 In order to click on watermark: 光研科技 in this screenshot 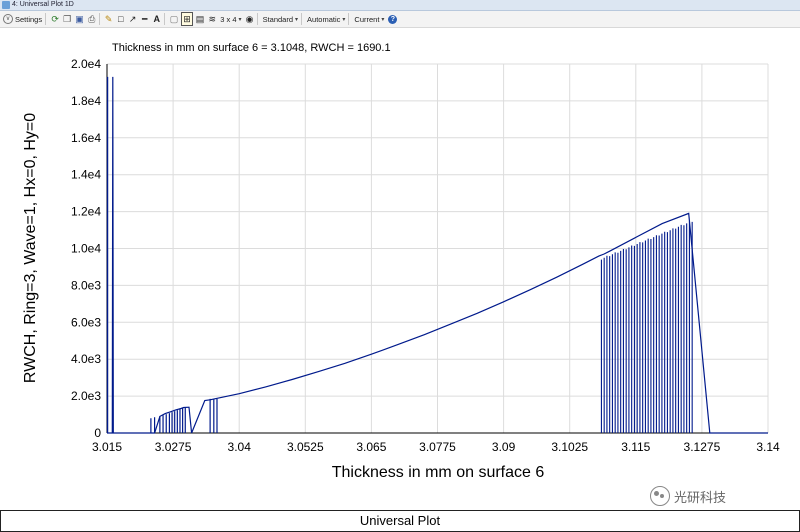, I will do `click(688, 496)`.